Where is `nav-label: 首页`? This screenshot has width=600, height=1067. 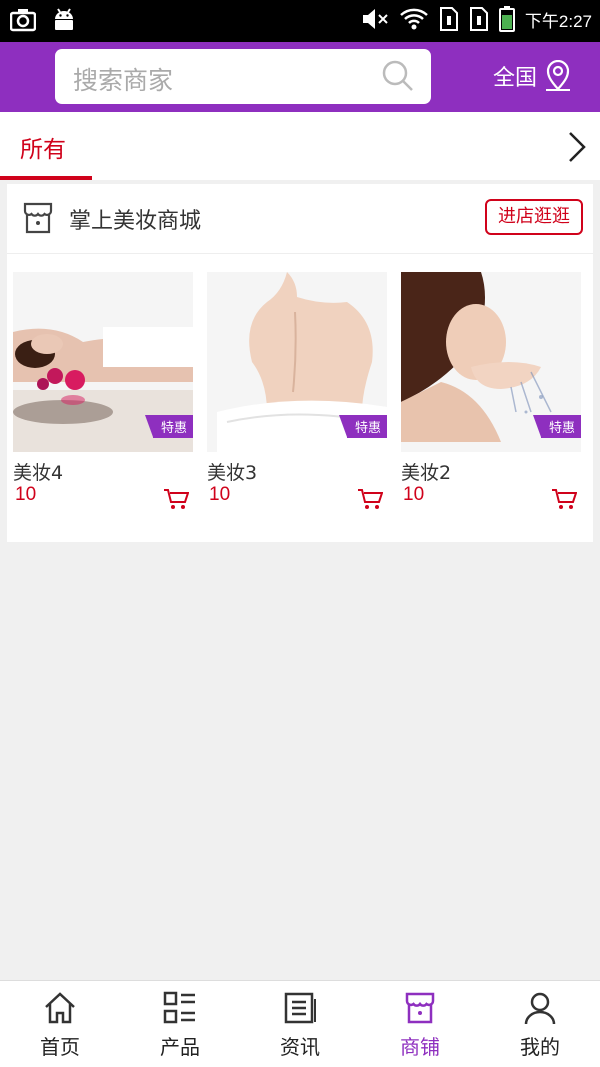 nav-label: 首页 is located at coordinates (60, 1047).